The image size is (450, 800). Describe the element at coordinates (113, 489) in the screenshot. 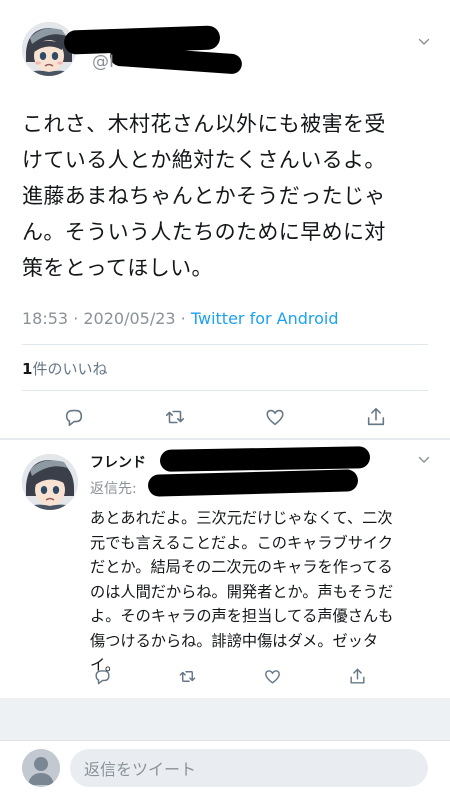

I see `reply-to-label: 返信先:` at that location.